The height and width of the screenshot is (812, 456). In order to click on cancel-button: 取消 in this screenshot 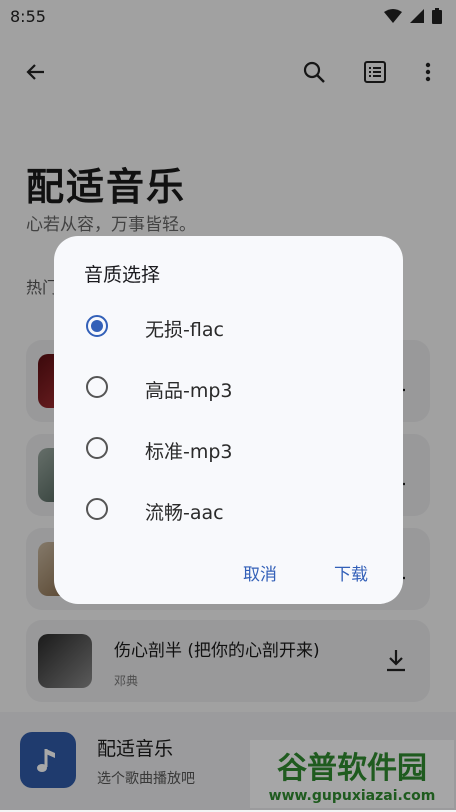, I will do `click(260, 572)`.